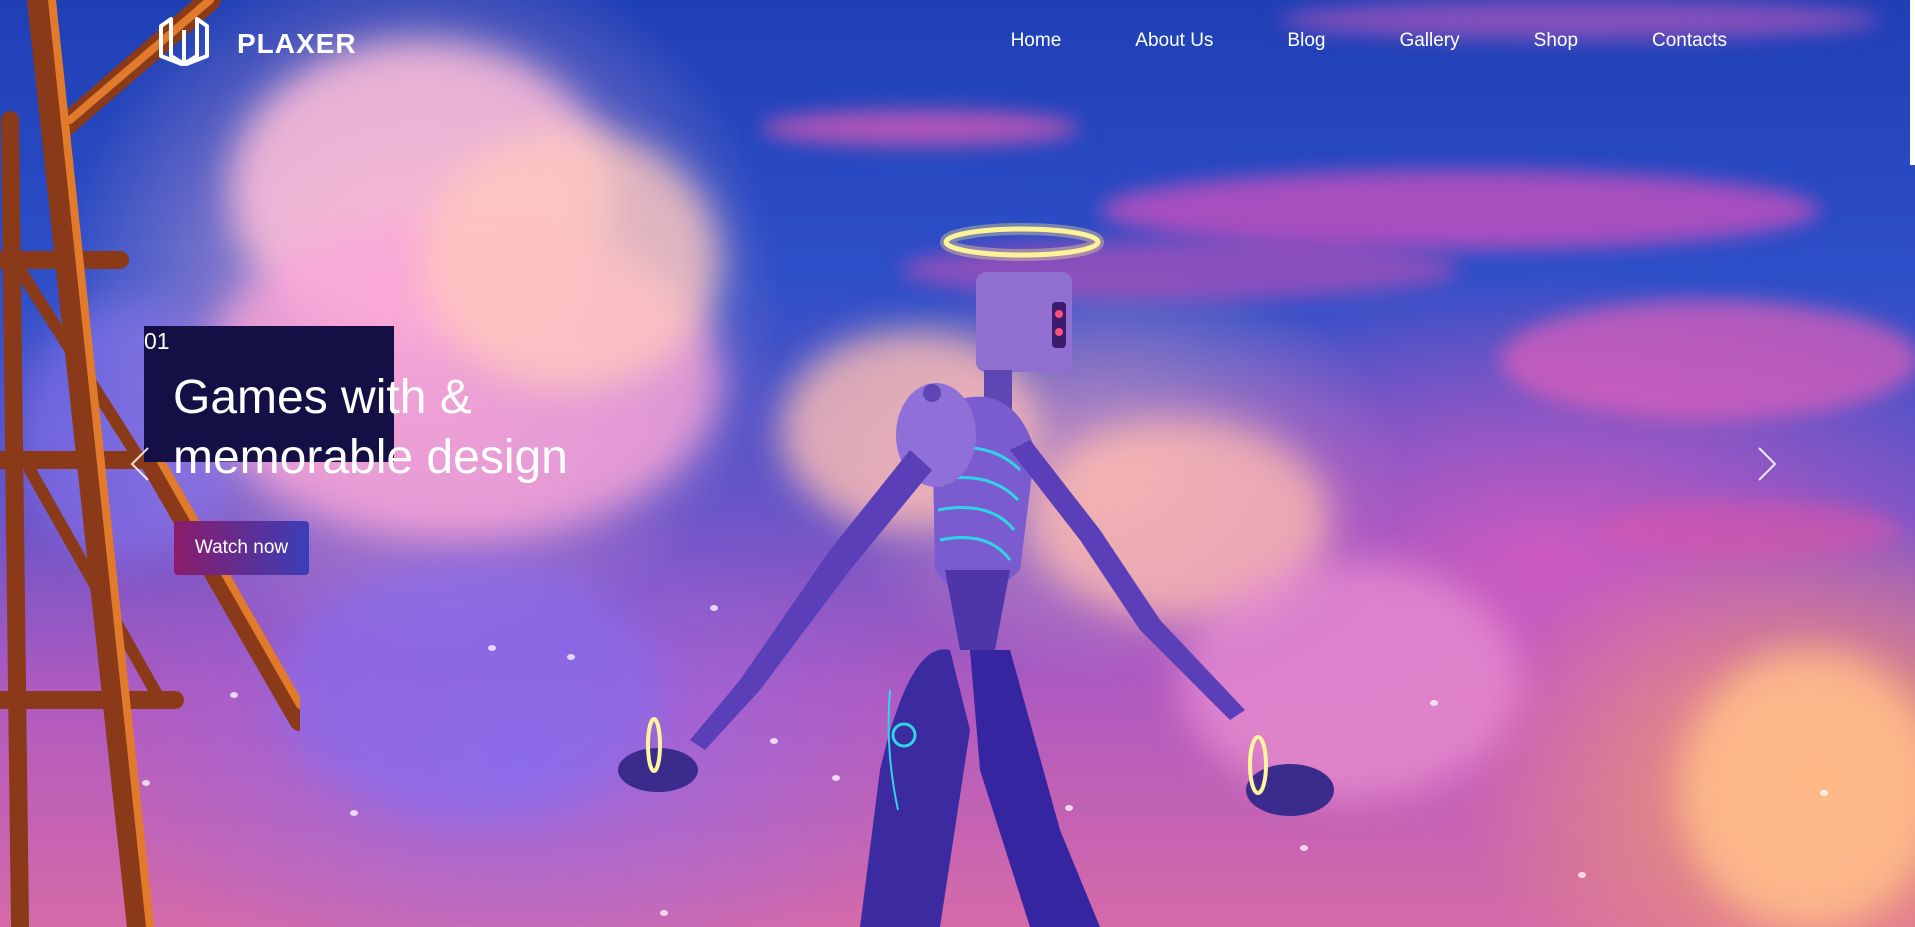 The image size is (1915, 927). I want to click on nav-item-about-us: About Us, so click(1174, 41).